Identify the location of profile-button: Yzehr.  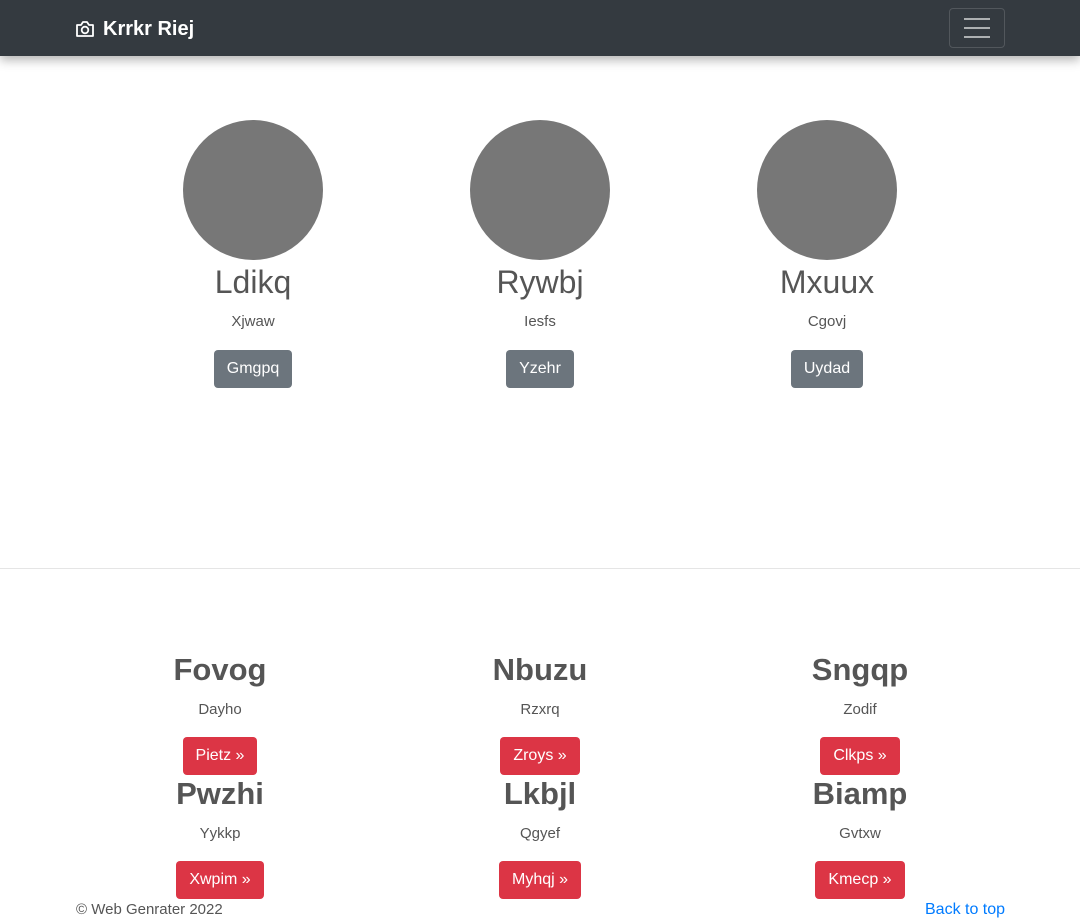
(540, 369).